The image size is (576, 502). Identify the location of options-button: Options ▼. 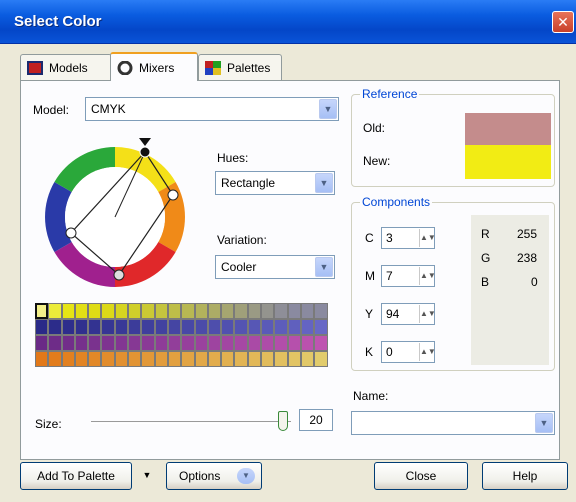
(214, 476).